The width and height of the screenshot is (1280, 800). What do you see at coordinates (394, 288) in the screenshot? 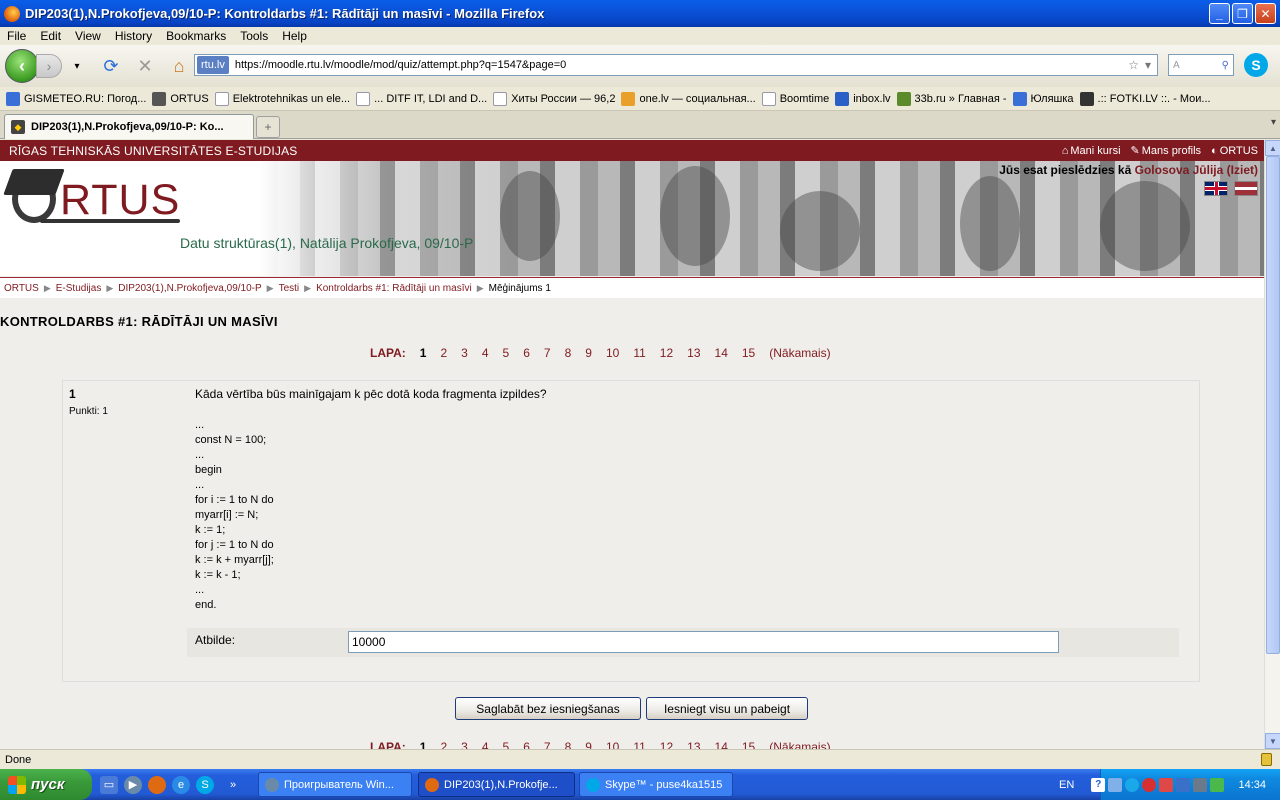
I see `breadcrumb-quiz: Kontroldarbs #1: Rādītāji un masīvi` at bounding box center [394, 288].